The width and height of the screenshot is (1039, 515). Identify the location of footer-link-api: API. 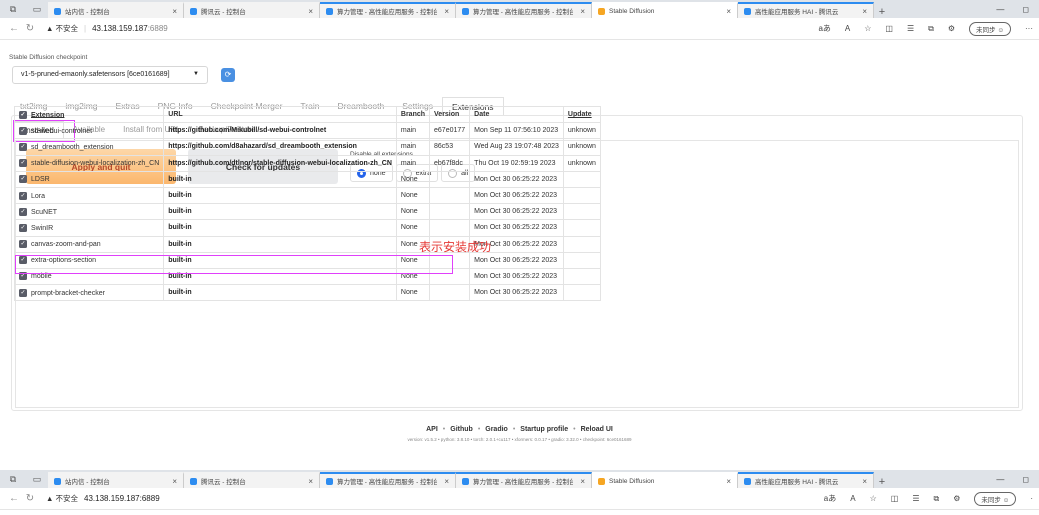
(432, 429).